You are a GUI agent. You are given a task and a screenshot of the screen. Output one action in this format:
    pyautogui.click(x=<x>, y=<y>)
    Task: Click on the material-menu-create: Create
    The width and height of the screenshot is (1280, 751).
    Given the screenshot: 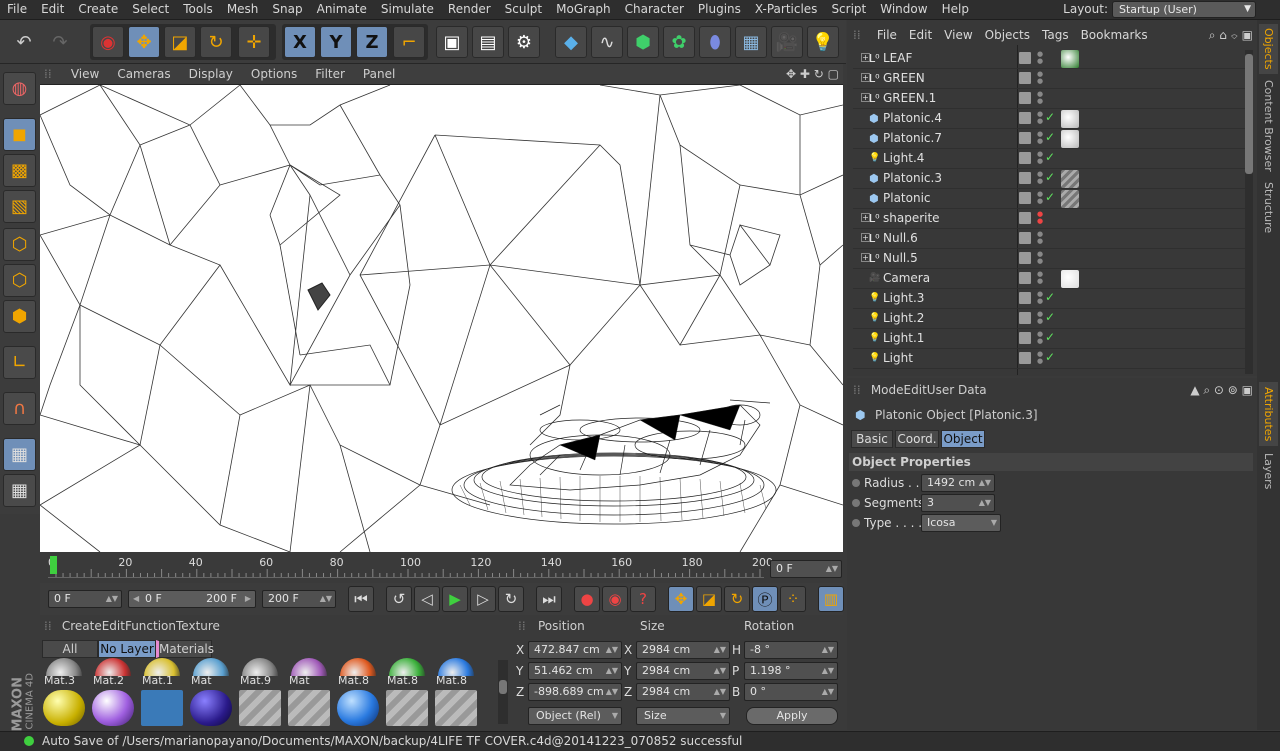 What is the action you would take?
    pyautogui.click(x=82, y=626)
    